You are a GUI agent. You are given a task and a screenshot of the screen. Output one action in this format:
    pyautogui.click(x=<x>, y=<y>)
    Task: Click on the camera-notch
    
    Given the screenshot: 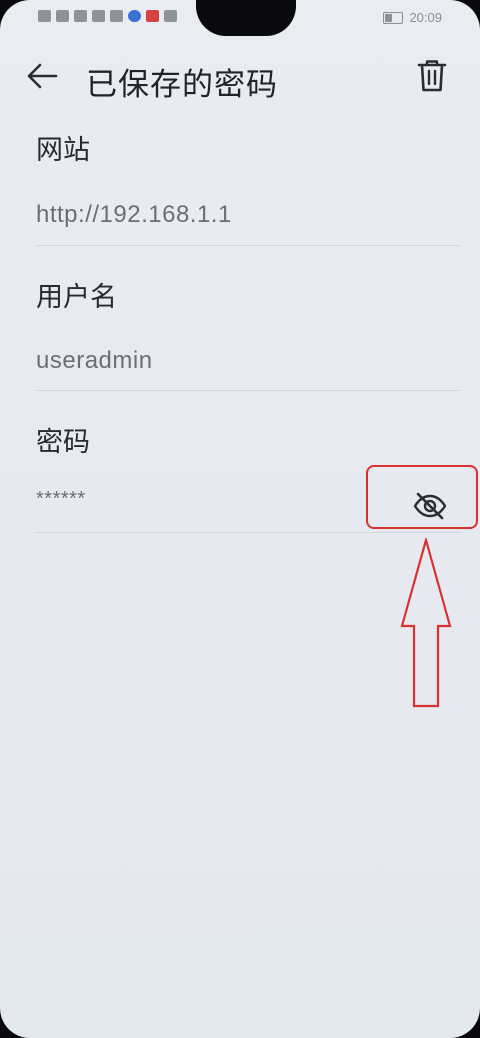 What is the action you would take?
    pyautogui.click(x=246, y=18)
    